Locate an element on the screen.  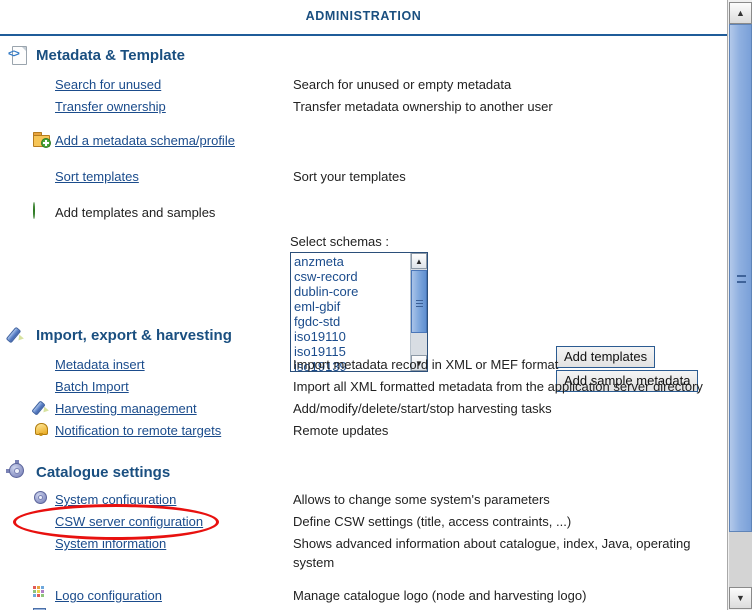
browser-scrollbar: ▲ ▼ is located at coordinates (739, 305).